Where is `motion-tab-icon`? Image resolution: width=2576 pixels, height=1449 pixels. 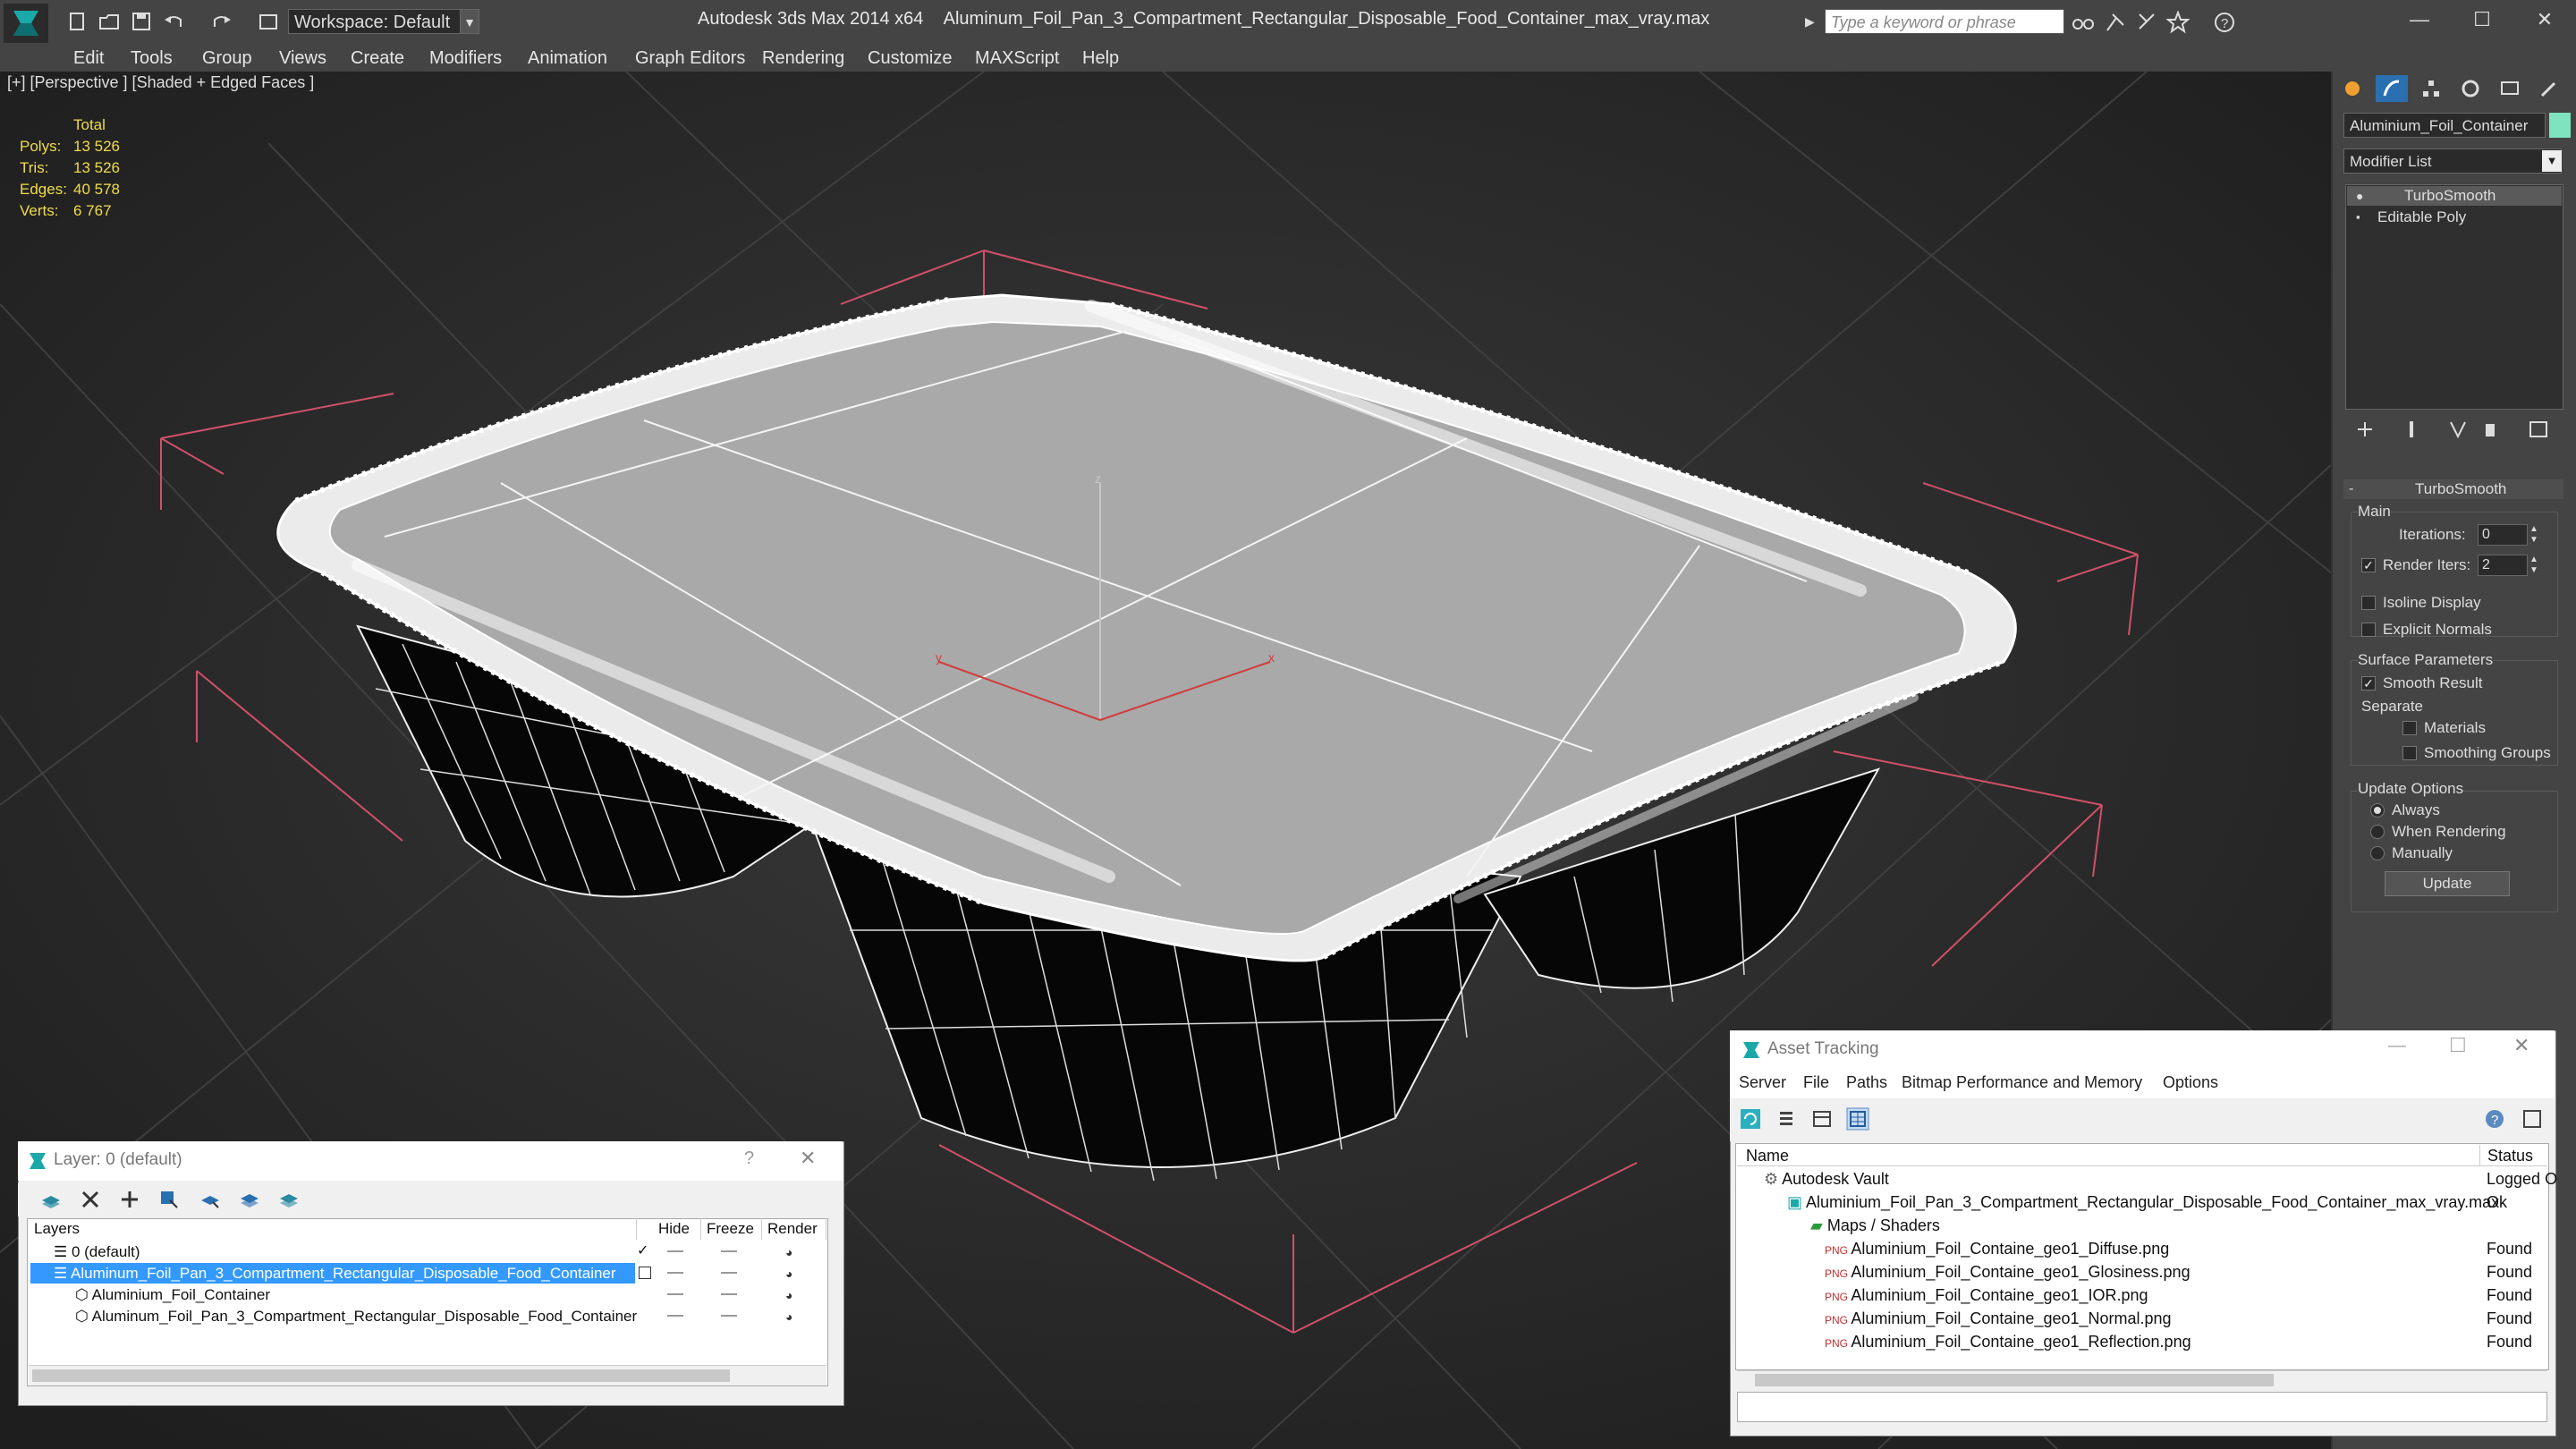
motion-tab-icon is located at coordinates (2470, 88).